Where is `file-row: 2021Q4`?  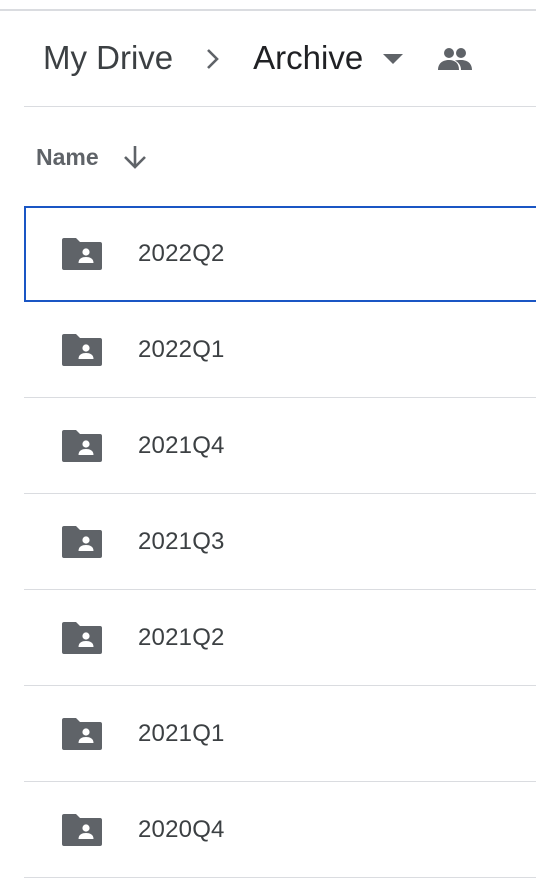 file-row: 2021Q4 is located at coordinates (280, 446).